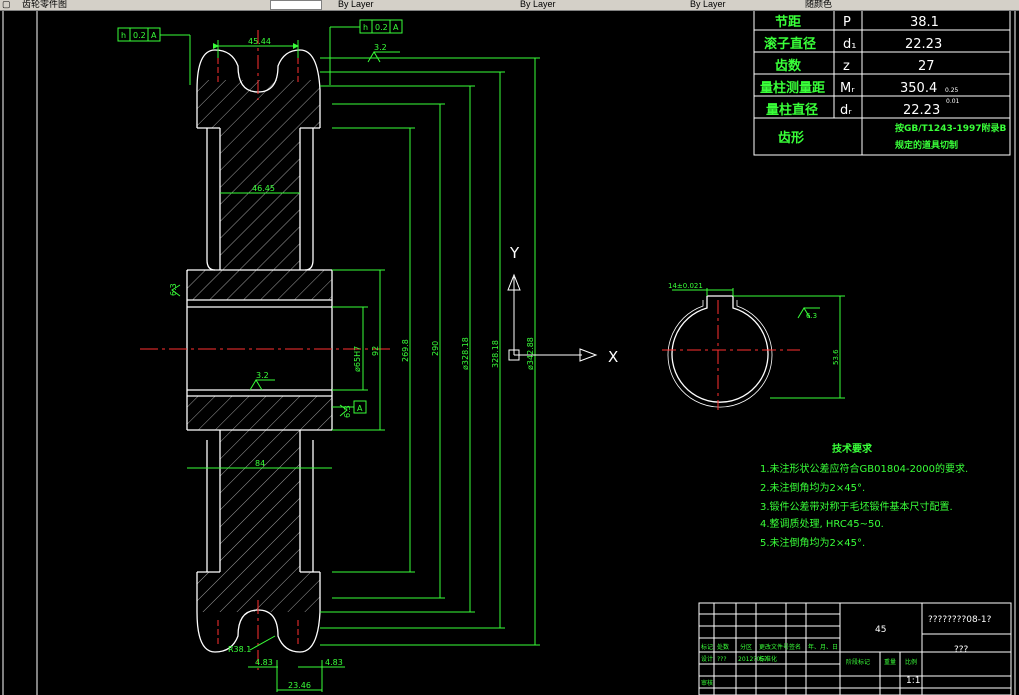 Image resolution: width=1019 pixels, height=695 pixels. I want to click on keyway-width: 14±0.021, so click(685, 286).